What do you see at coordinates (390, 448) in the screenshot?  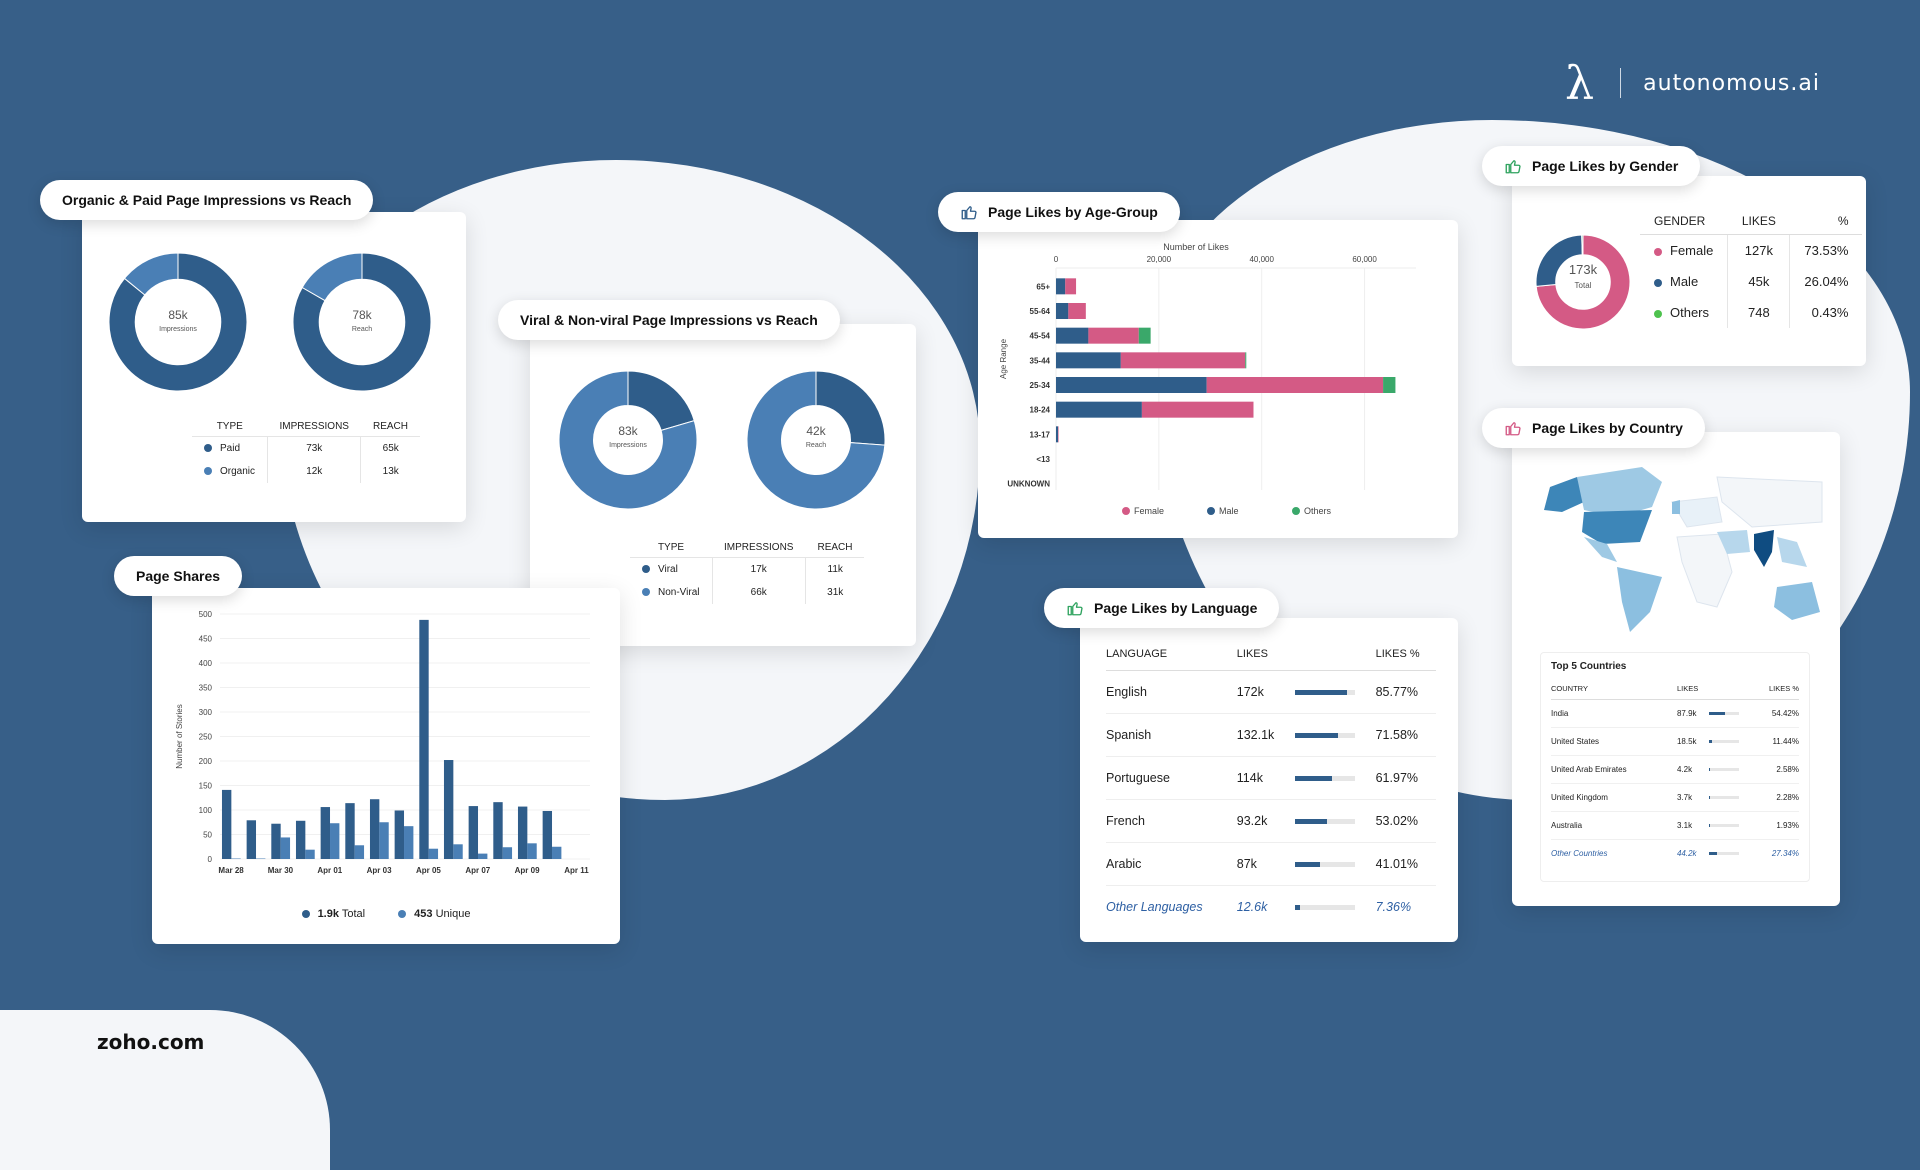 I see `reach-cell: 65k` at bounding box center [390, 448].